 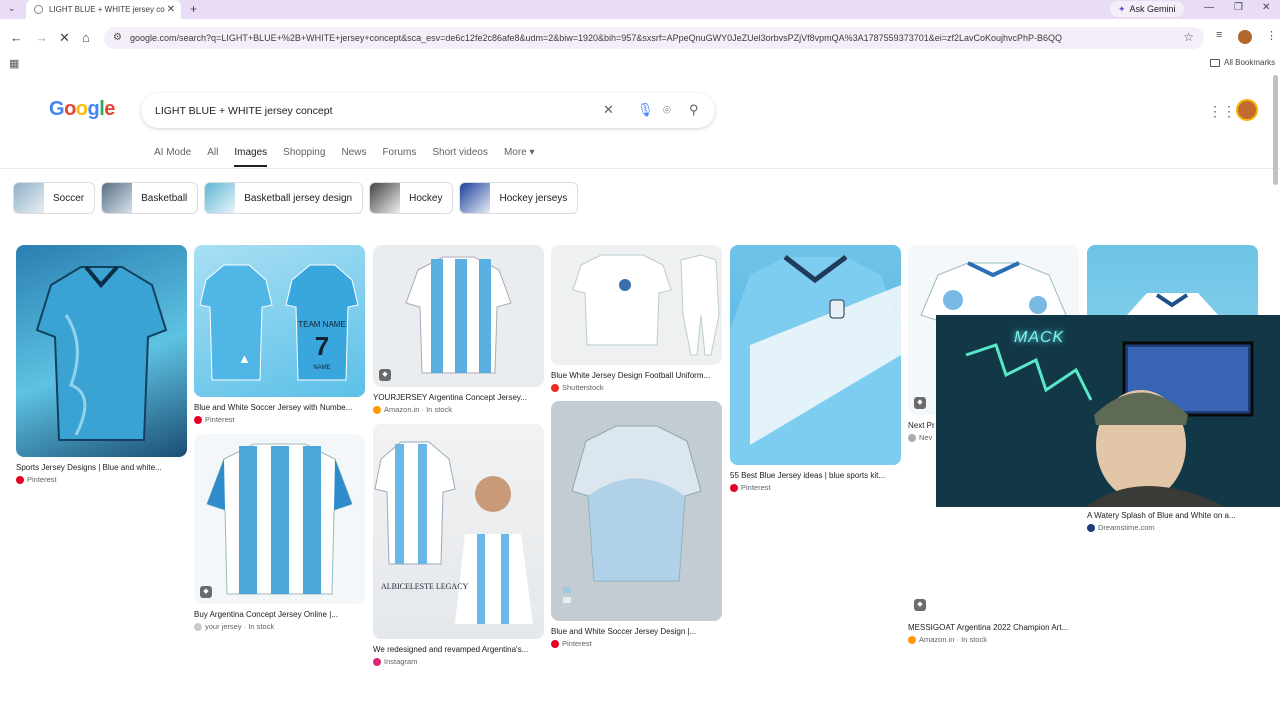 What do you see at coordinates (1222, 111) in the screenshot?
I see `google-apps-icon: ⋮⋮` at bounding box center [1222, 111].